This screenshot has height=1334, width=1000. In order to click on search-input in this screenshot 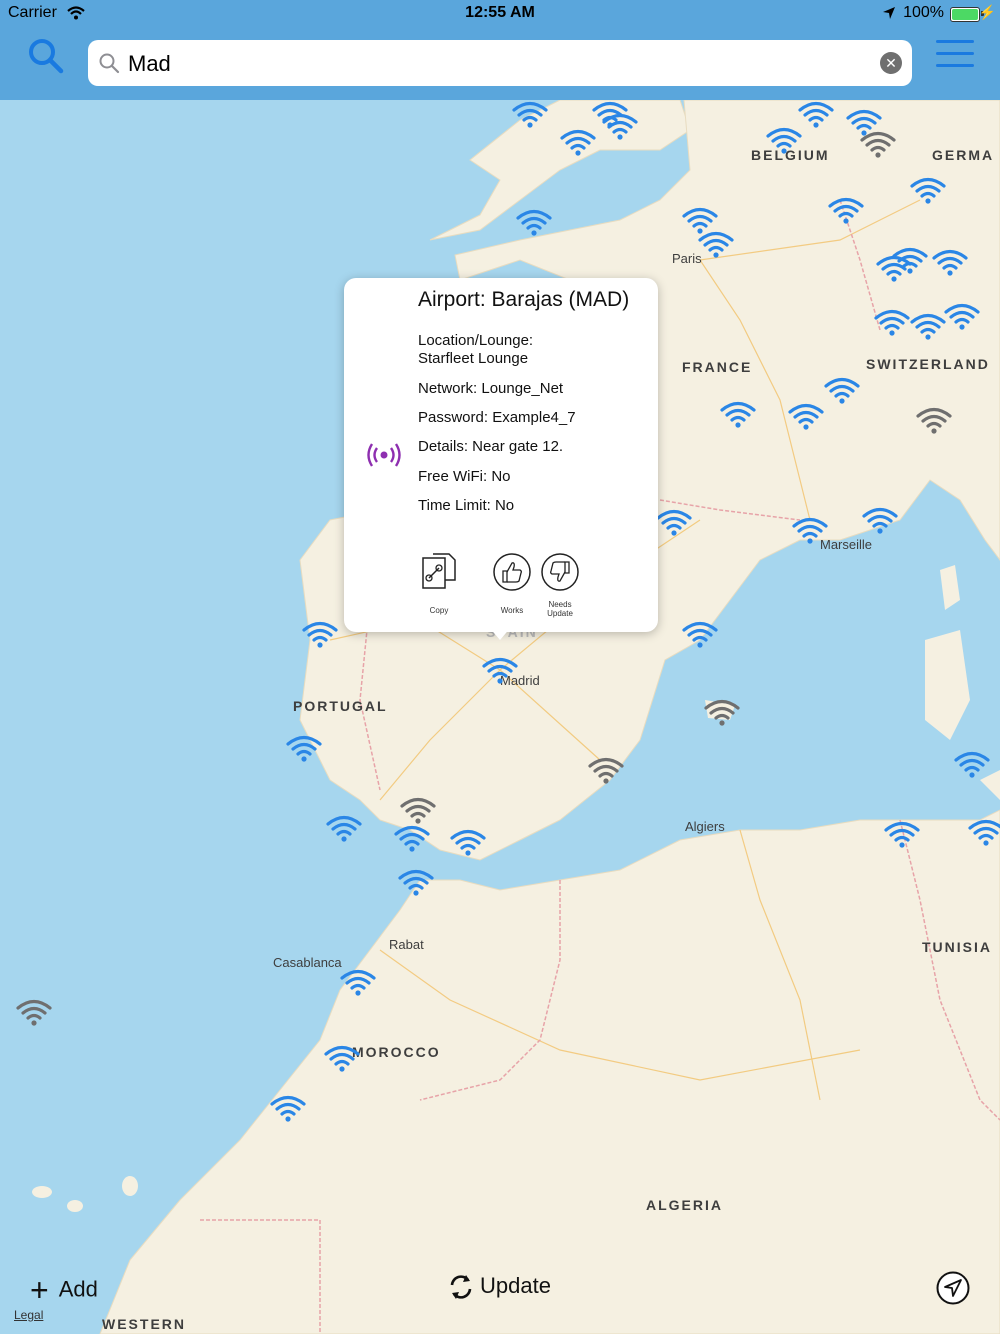, I will do `click(498, 64)`.